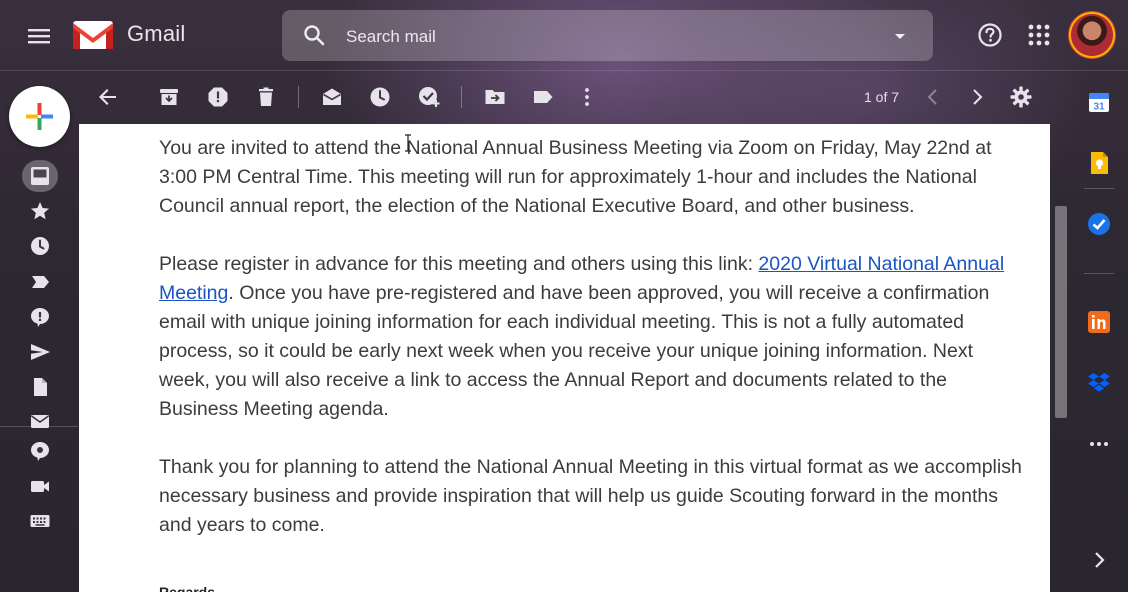 The image size is (1128, 592). Describe the element at coordinates (156, 33) in the screenshot. I see `gmail-wordmark: Gmail` at that location.